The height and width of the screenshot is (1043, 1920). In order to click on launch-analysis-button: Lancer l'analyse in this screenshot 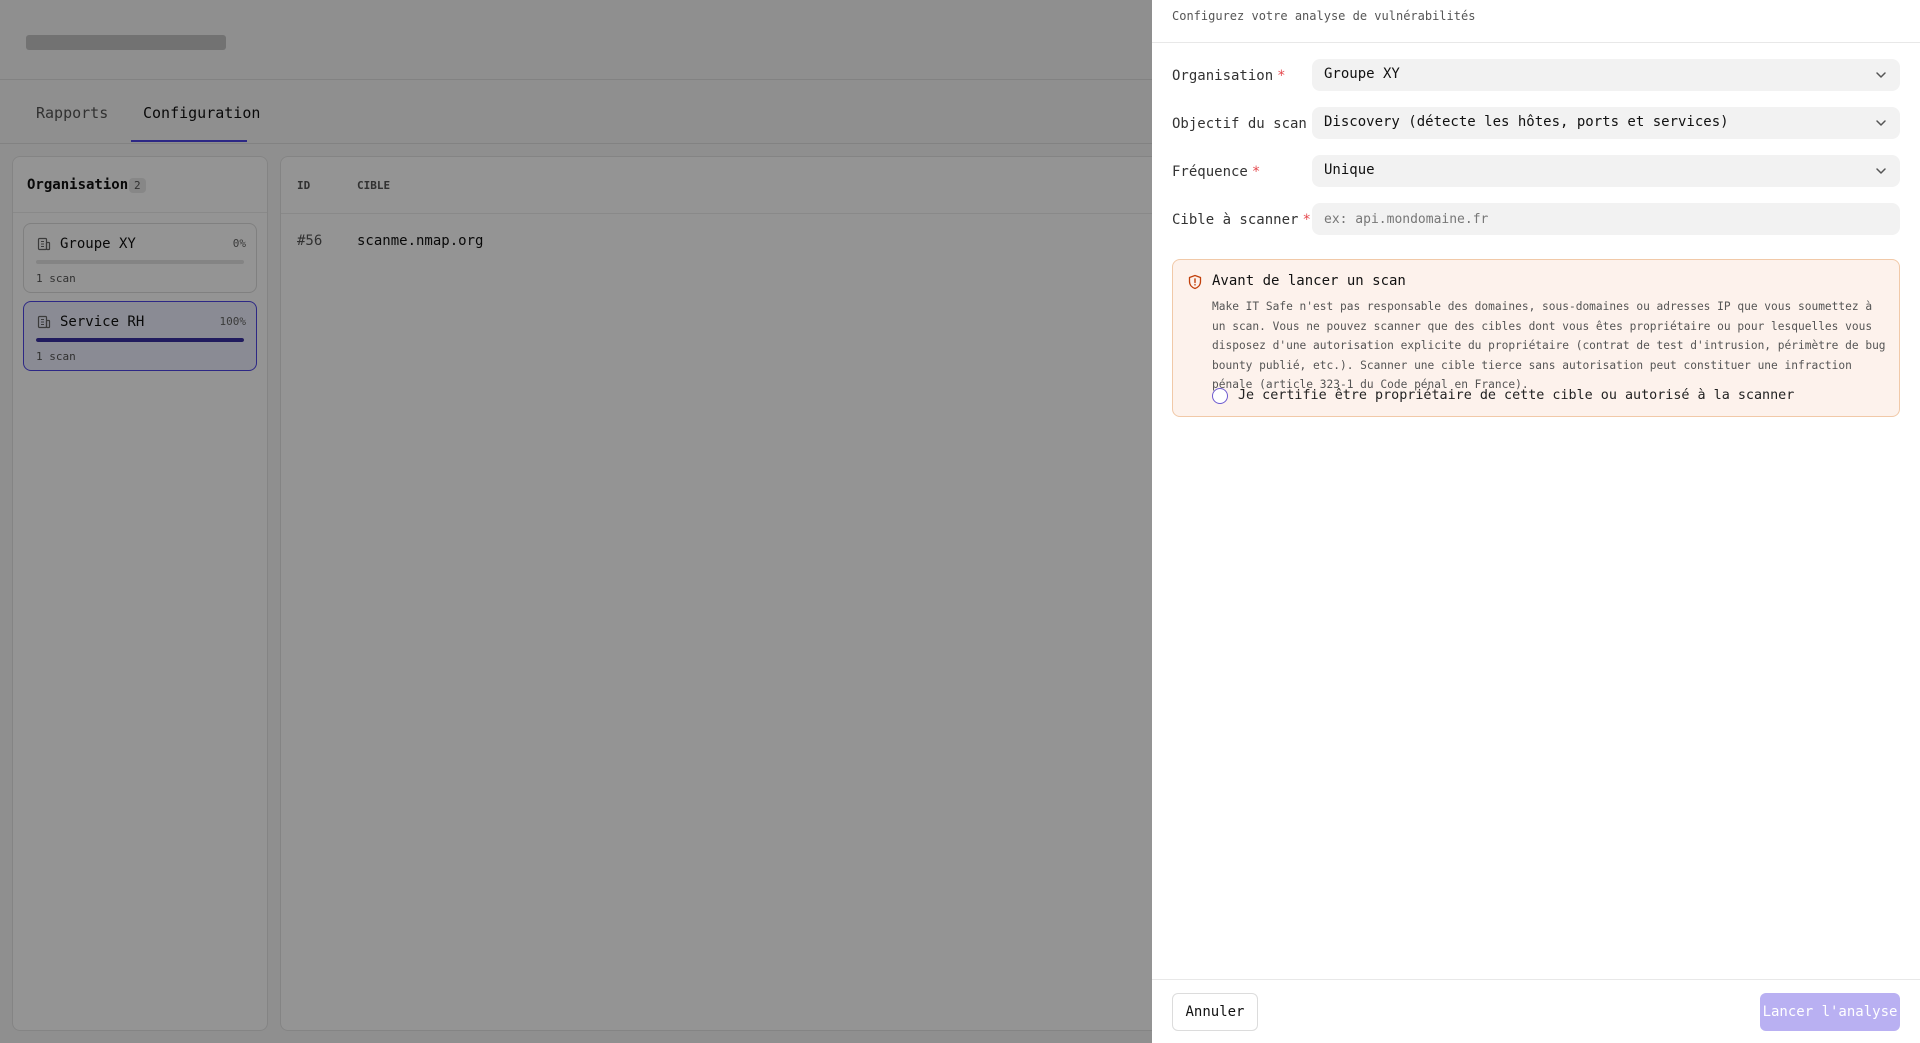, I will do `click(1830, 1012)`.